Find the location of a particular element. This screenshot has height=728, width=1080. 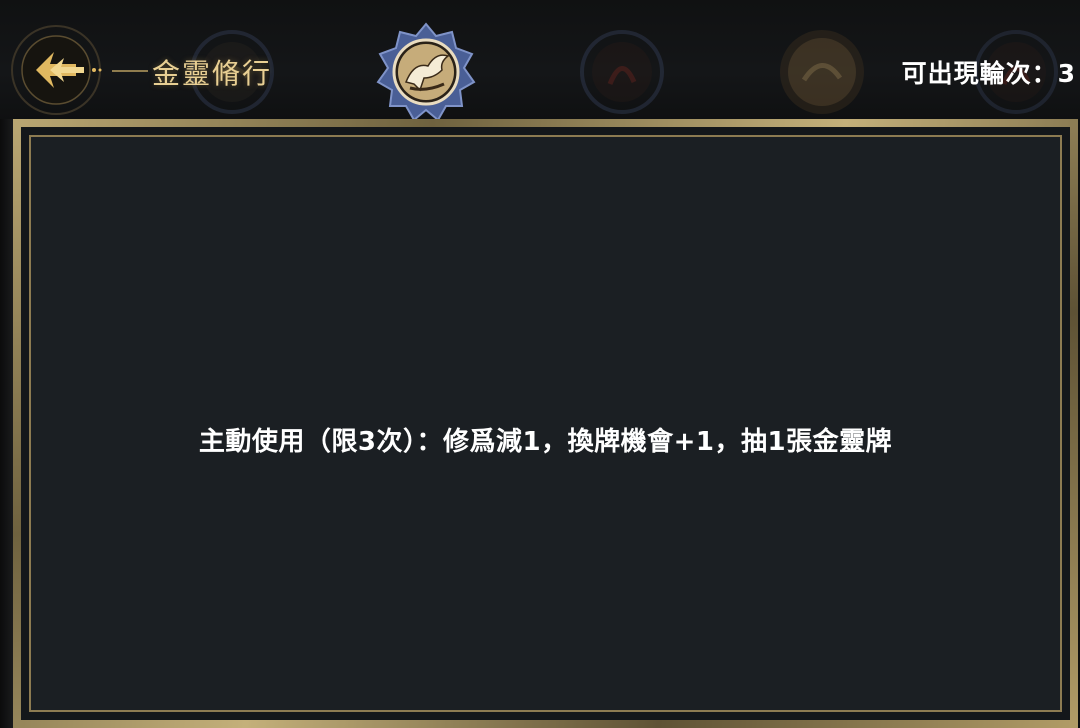

gold-creature-emblem-icon is located at coordinates (822, 72).